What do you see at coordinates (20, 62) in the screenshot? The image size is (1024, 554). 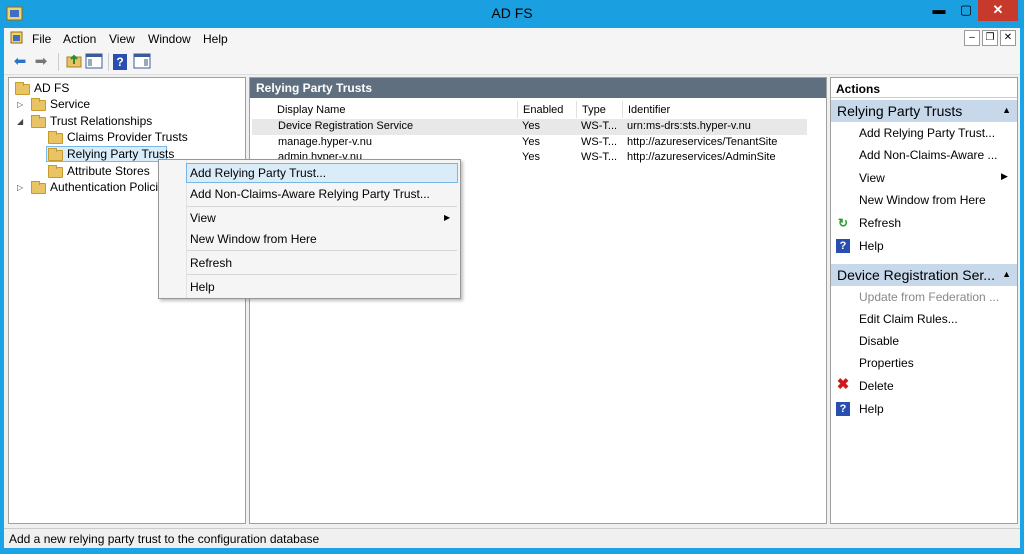 I see `back-icon: ⬅` at bounding box center [20, 62].